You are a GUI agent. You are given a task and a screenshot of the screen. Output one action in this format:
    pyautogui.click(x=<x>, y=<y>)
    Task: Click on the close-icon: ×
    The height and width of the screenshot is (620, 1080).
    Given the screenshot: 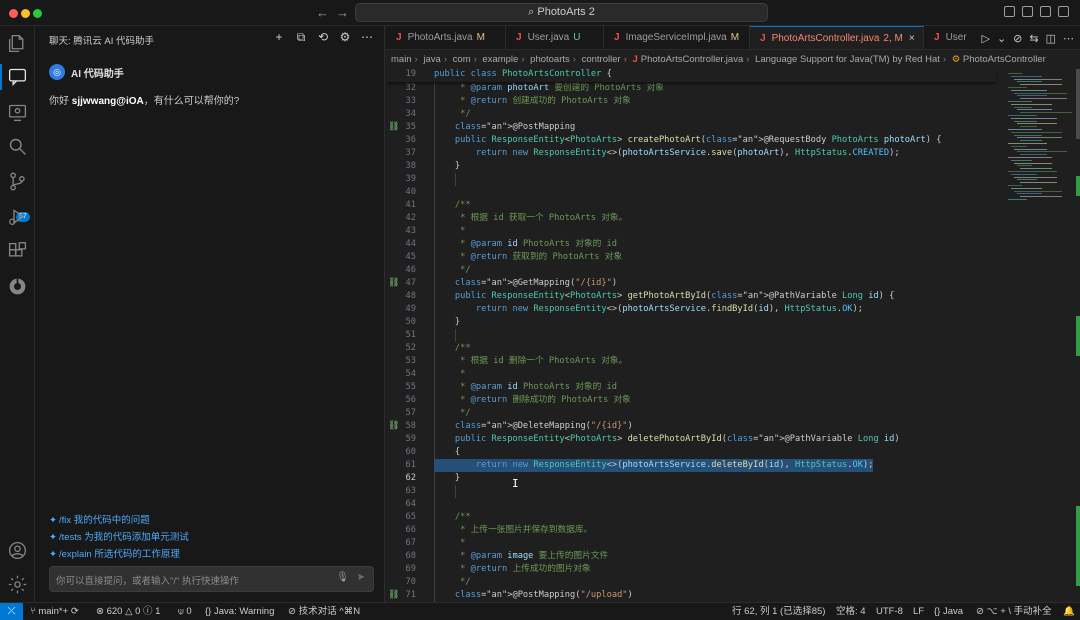 What is the action you would take?
    pyautogui.click(x=912, y=38)
    